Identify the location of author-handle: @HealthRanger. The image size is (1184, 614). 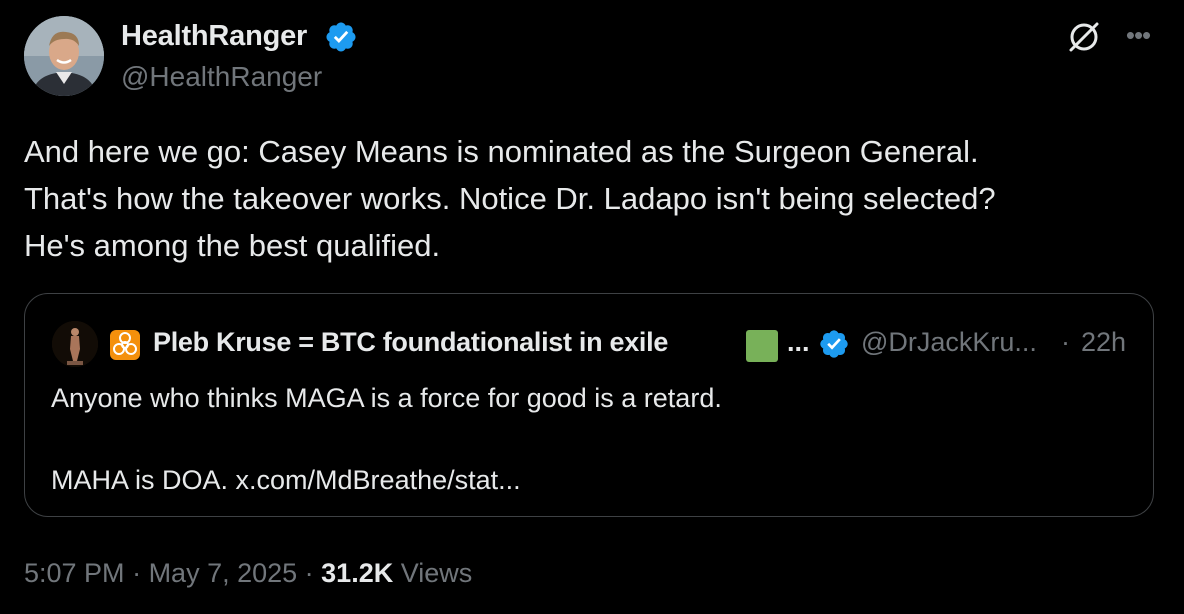
(221, 77).